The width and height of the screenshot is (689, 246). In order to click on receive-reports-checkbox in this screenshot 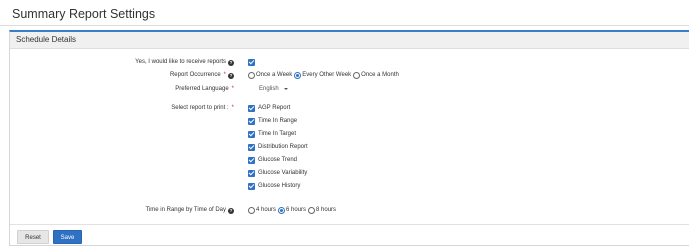, I will do `click(251, 62)`.